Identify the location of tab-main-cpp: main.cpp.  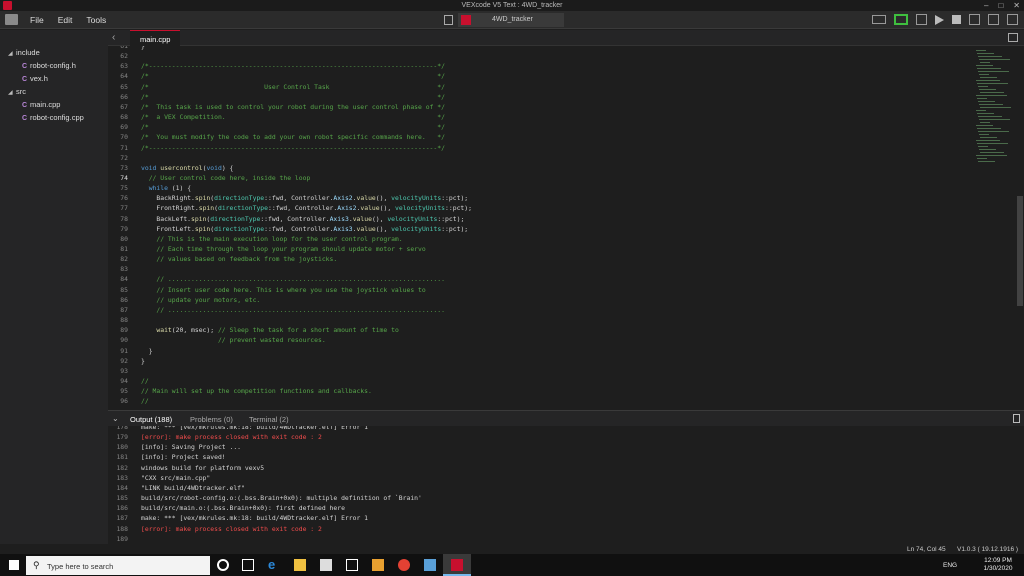
(155, 38).